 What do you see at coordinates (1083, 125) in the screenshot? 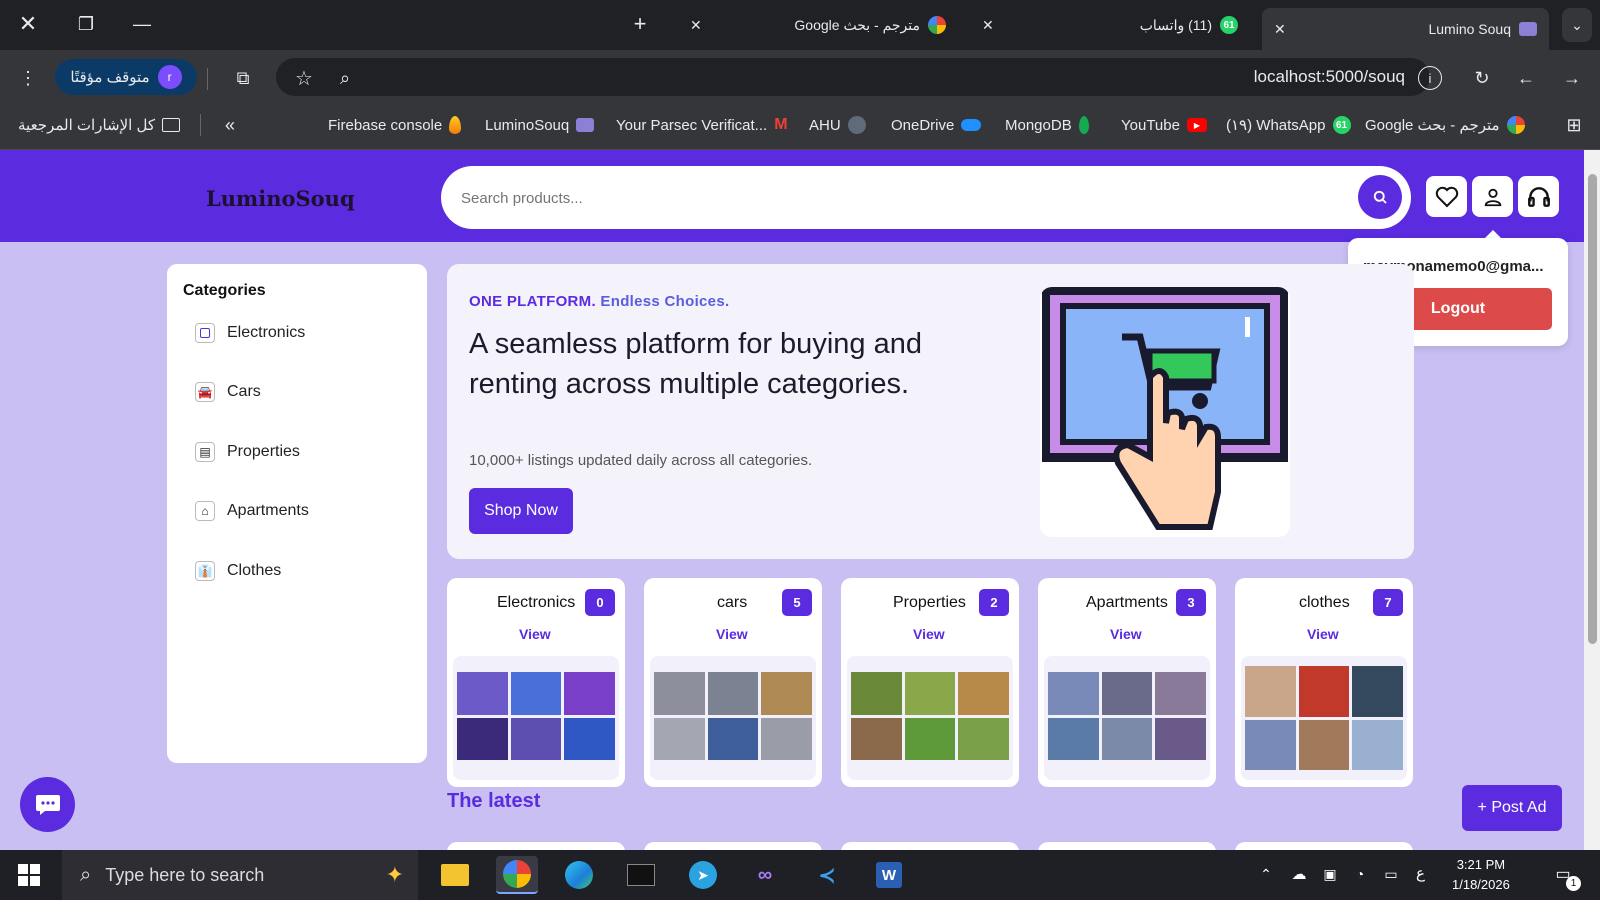
I see `mongodb-icon` at bounding box center [1083, 125].